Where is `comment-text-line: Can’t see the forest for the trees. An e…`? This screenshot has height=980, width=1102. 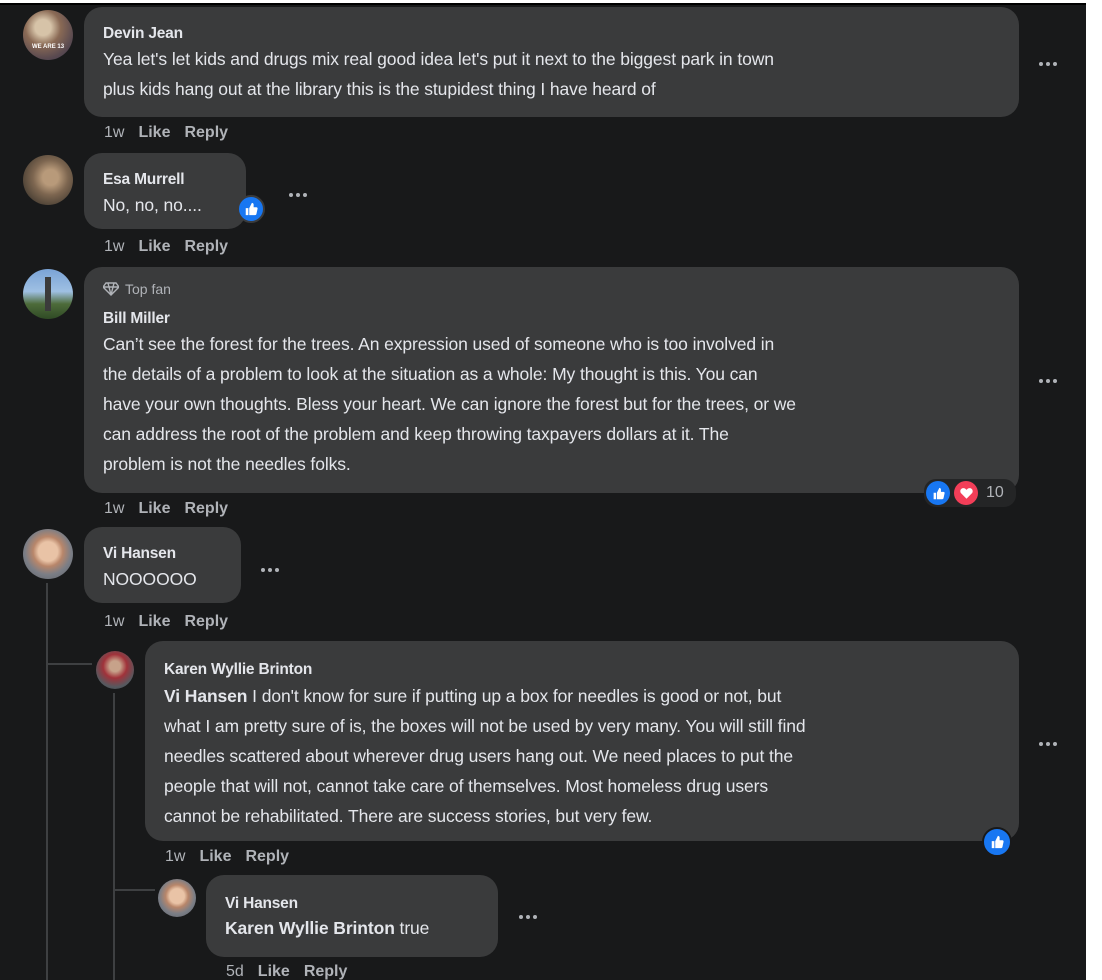
comment-text-line: Can’t see the forest for the trees. An e… is located at coordinates (439, 344).